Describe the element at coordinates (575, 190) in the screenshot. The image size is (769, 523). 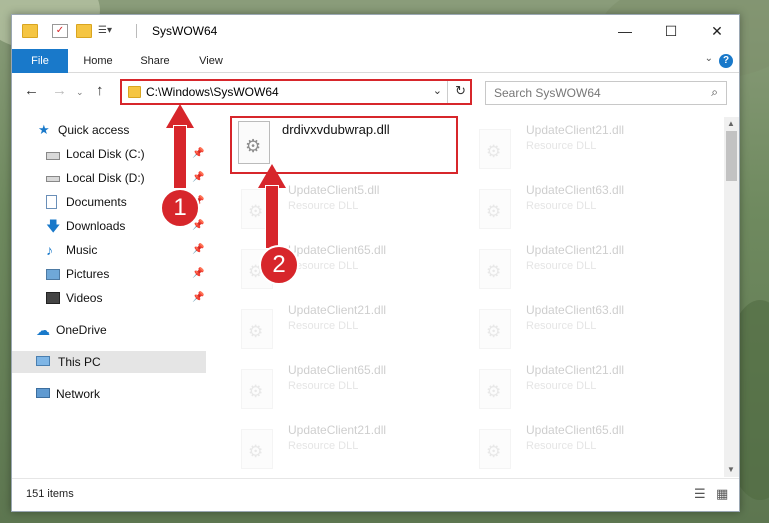
I see `file-name: UpdateClient63.dll` at that location.